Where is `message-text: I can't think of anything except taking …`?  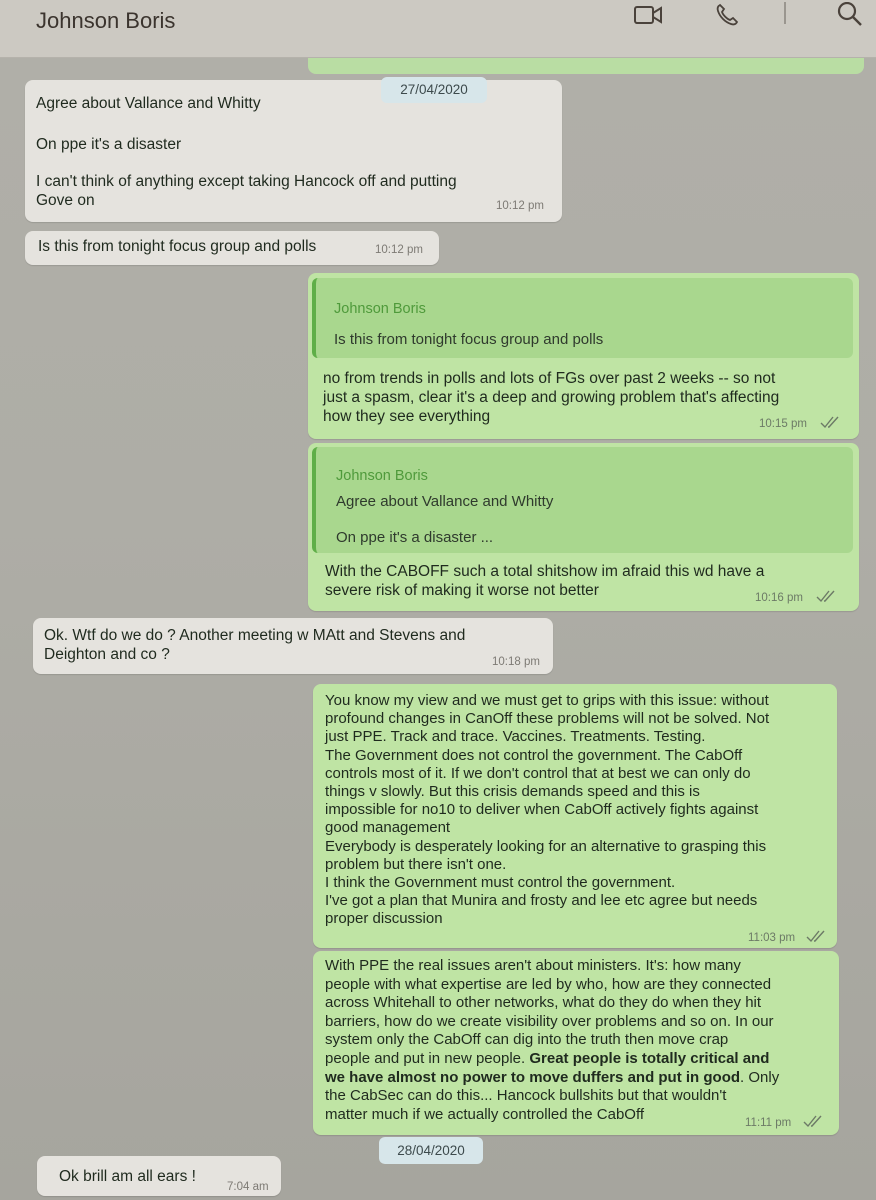 message-text: I can't think of anything except taking … is located at coordinates (246, 191).